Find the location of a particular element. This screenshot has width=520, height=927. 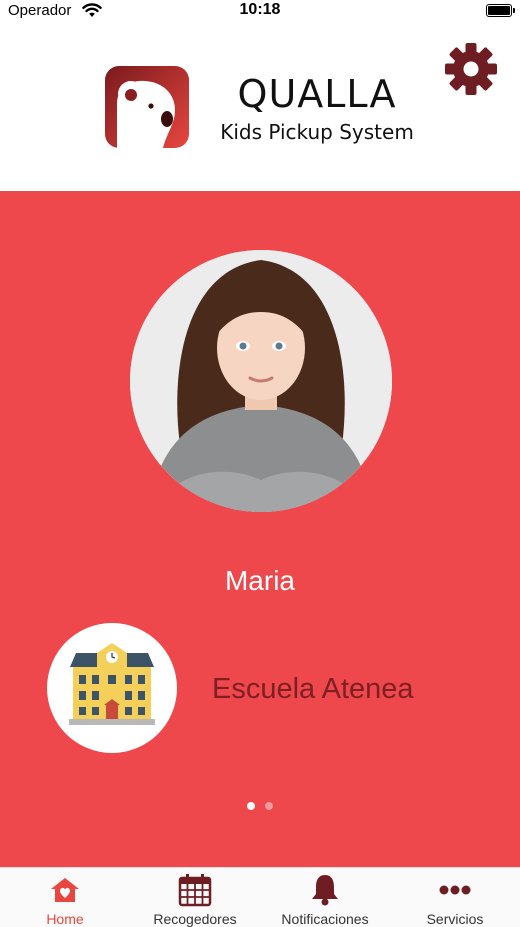

status-bar: Operador 10:18 is located at coordinates (260, 12).